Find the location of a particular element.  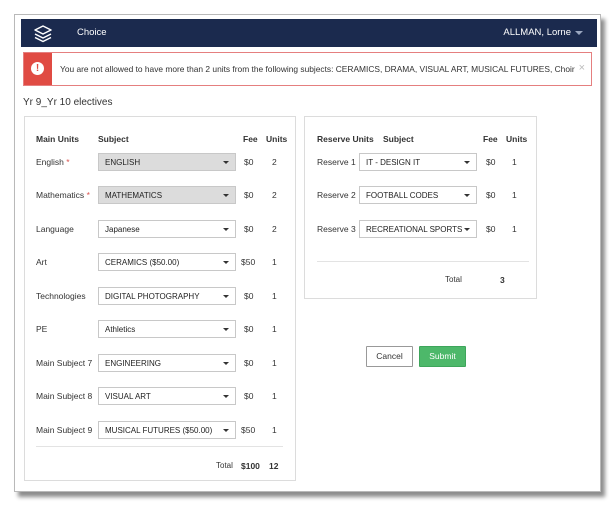

alert-icon-box: ! is located at coordinates (38, 69).